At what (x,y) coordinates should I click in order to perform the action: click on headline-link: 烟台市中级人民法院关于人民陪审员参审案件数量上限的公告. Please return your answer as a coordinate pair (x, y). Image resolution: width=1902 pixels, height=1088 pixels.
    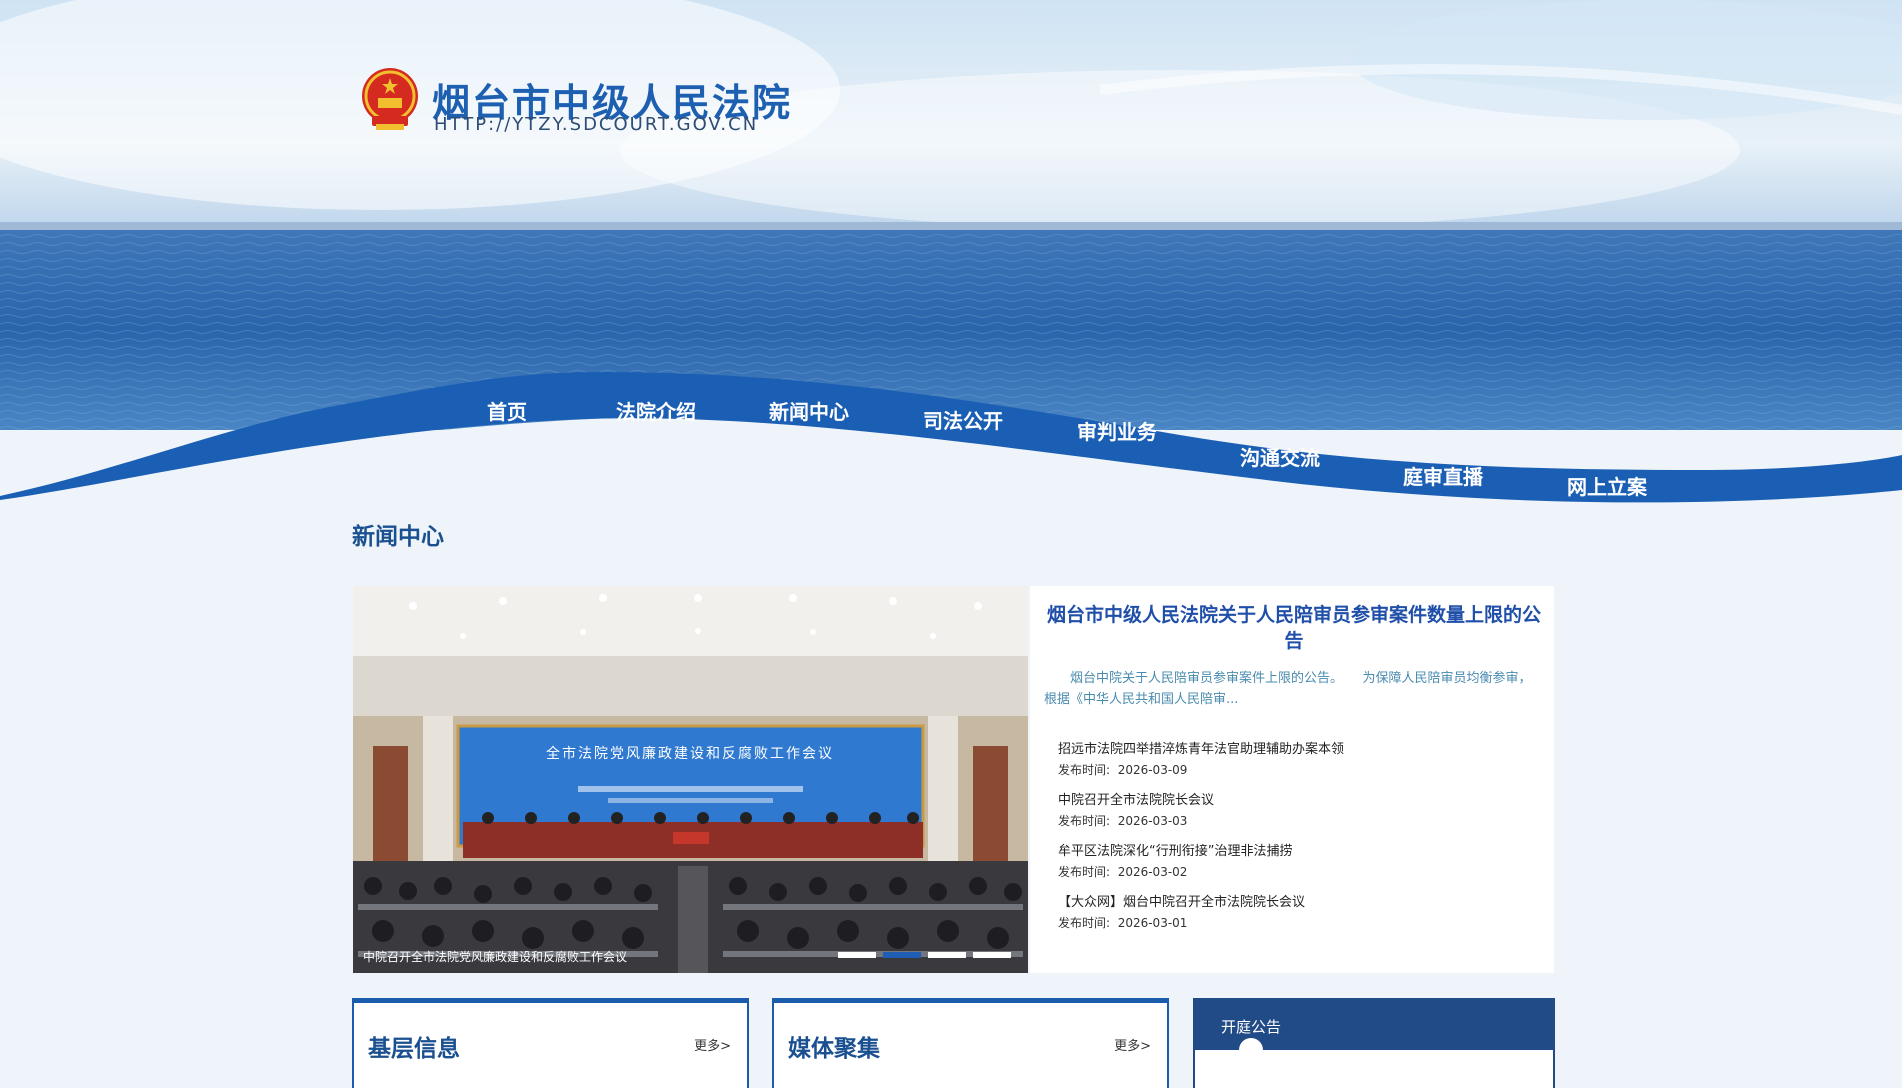
    Looking at the image, I should click on (1294, 628).